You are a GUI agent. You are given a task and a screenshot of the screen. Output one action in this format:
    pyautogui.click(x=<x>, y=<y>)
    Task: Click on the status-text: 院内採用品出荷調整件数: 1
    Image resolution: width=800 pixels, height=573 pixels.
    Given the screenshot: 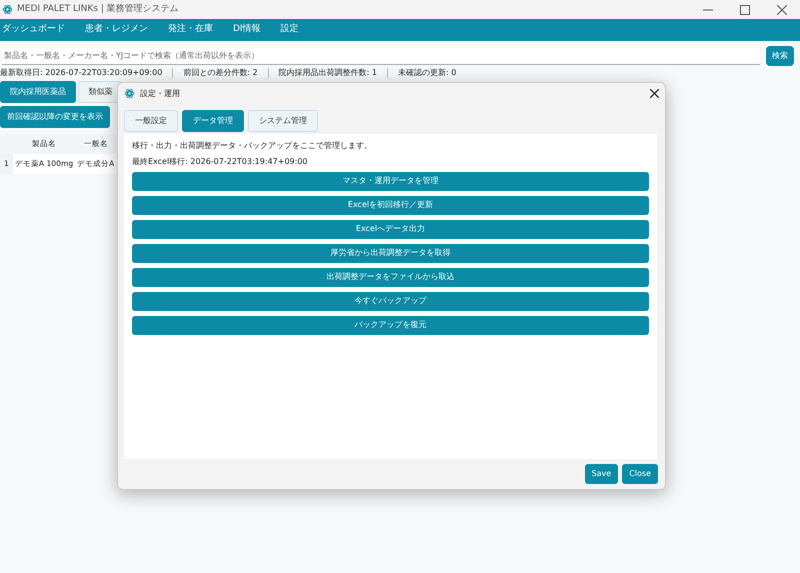 What is the action you would take?
    pyautogui.click(x=327, y=73)
    